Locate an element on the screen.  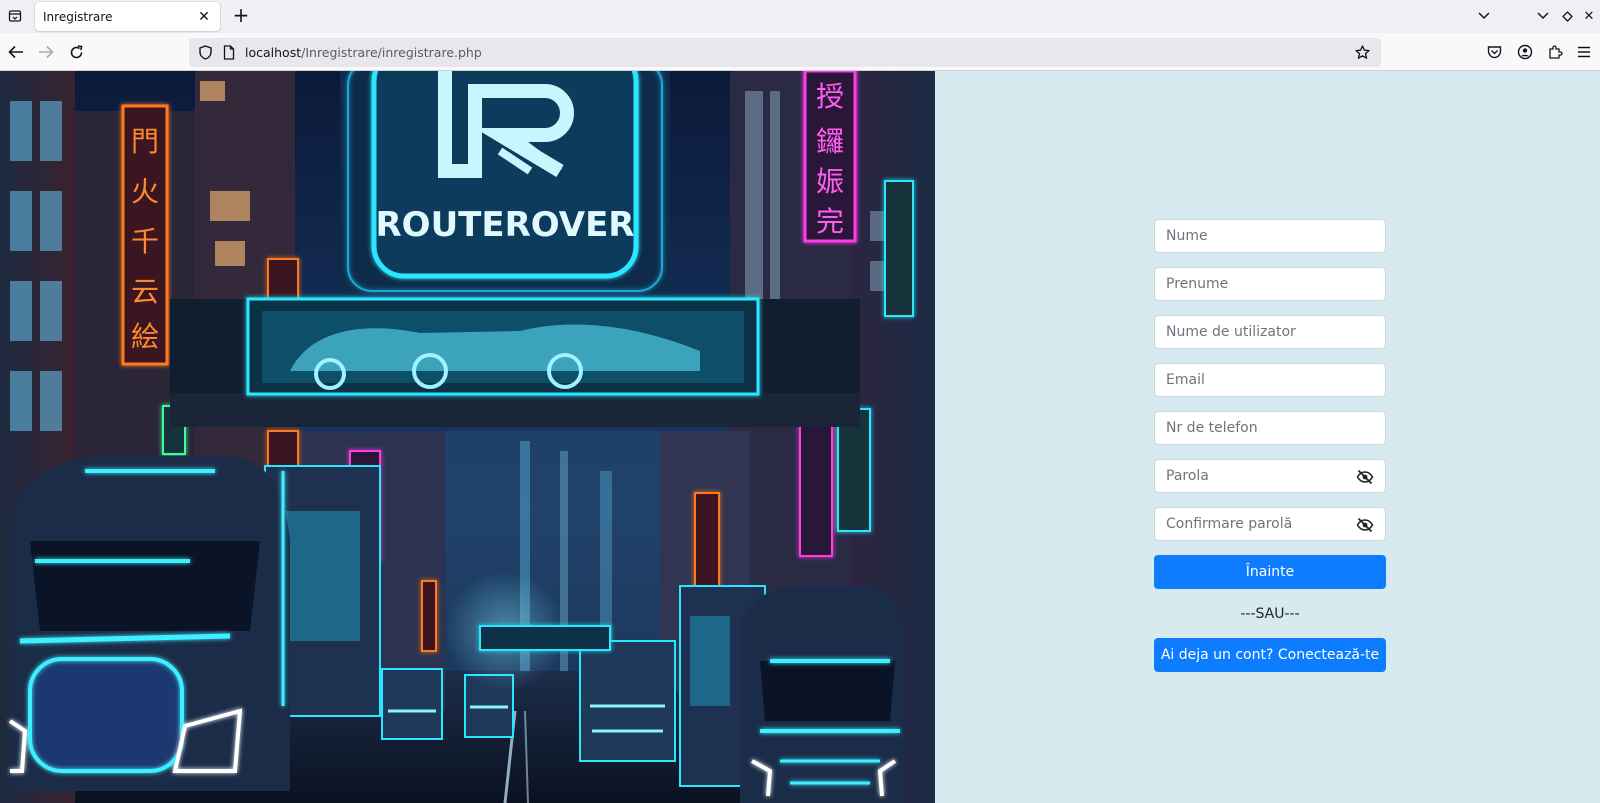
new-tab-icon: + is located at coordinates (241, 16).